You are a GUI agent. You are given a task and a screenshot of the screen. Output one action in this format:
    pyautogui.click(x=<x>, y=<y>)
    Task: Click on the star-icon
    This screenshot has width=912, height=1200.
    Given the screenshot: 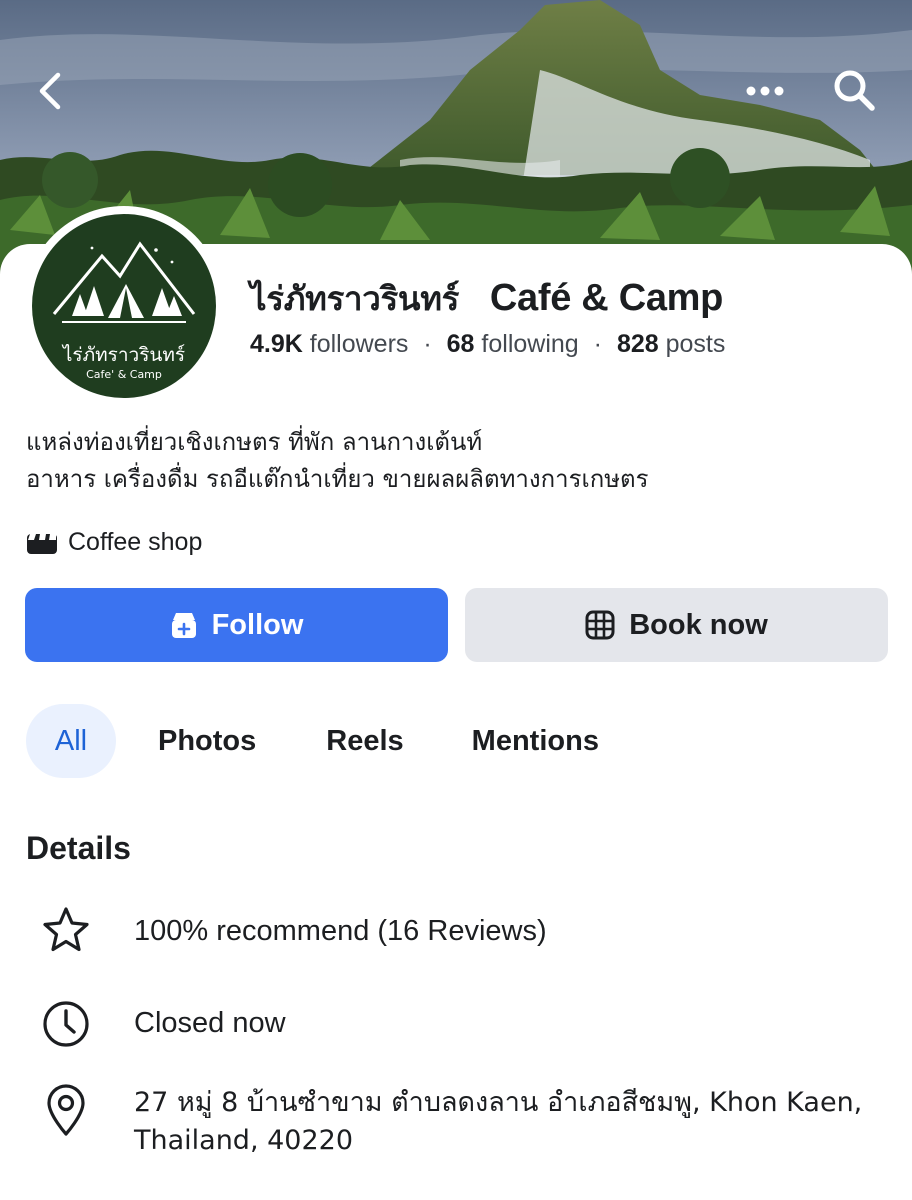 What is the action you would take?
    pyautogui.click(x=66, y=930)
    